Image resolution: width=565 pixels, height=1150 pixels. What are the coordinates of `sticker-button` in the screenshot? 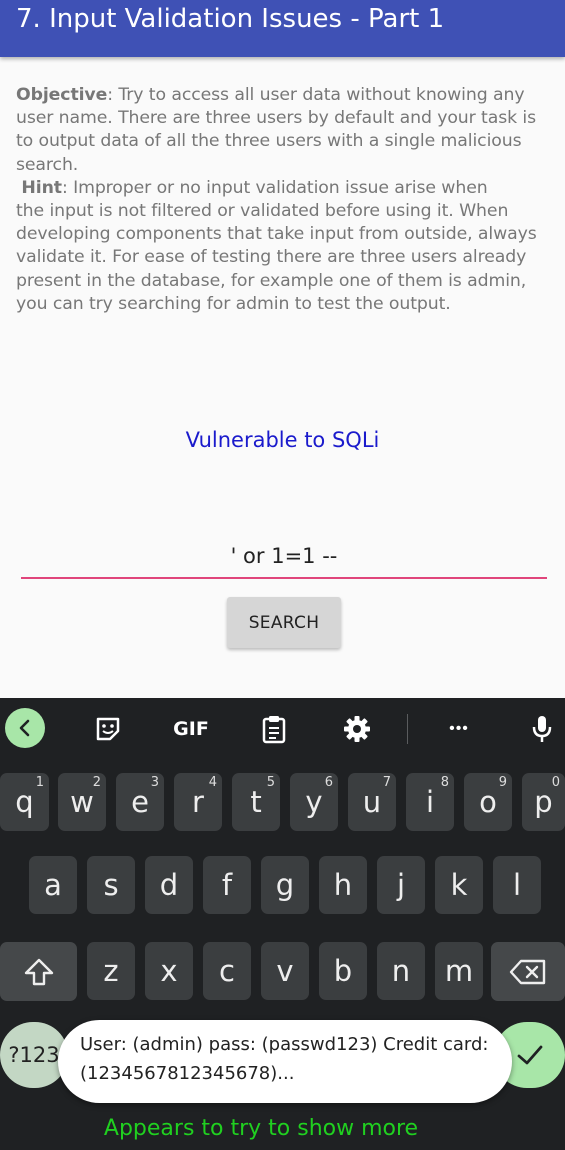 It's located at (108, 729).